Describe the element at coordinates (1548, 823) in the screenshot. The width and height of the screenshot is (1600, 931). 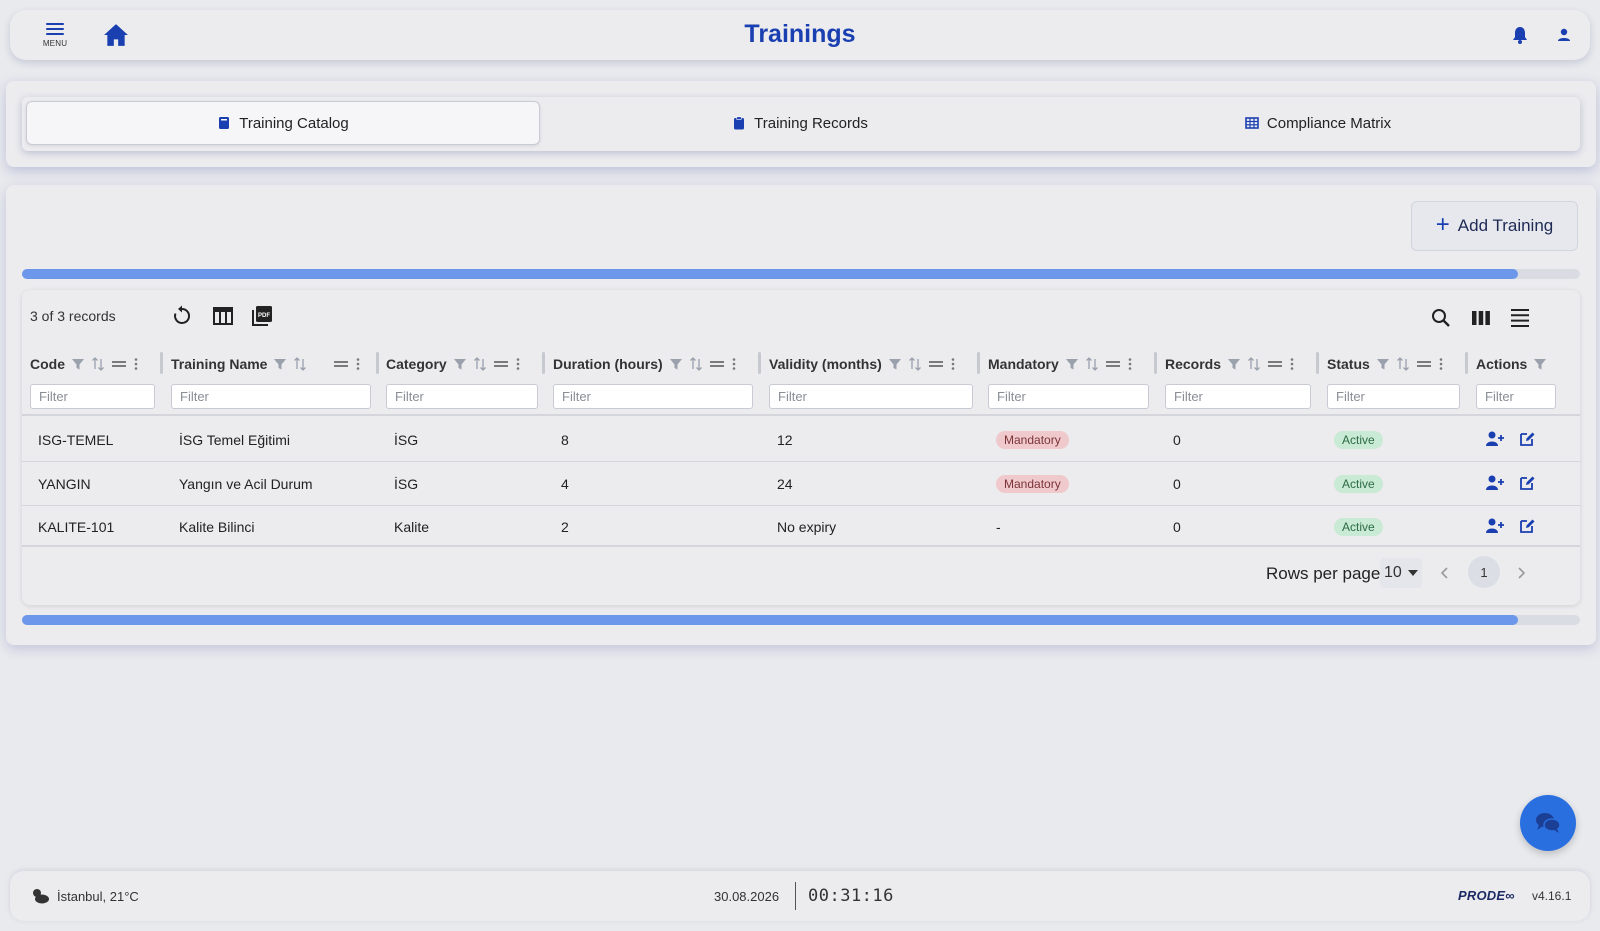
I see `chat-button` at that location.